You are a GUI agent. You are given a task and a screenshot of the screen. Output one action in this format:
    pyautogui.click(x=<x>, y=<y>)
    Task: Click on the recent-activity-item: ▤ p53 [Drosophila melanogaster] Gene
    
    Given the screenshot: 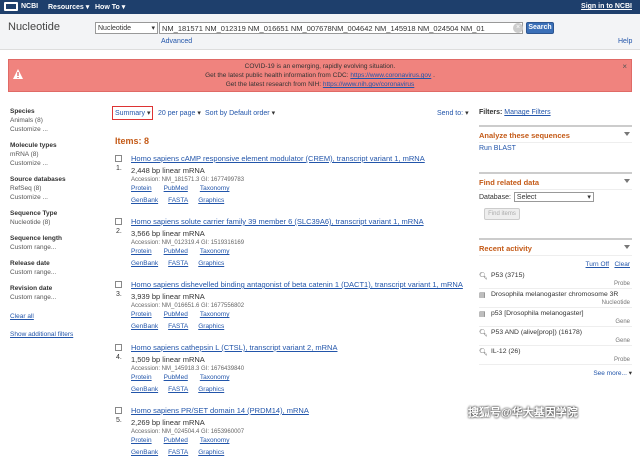 What is the action you would take?
    pyautogui.click(x=555, y=317)
    